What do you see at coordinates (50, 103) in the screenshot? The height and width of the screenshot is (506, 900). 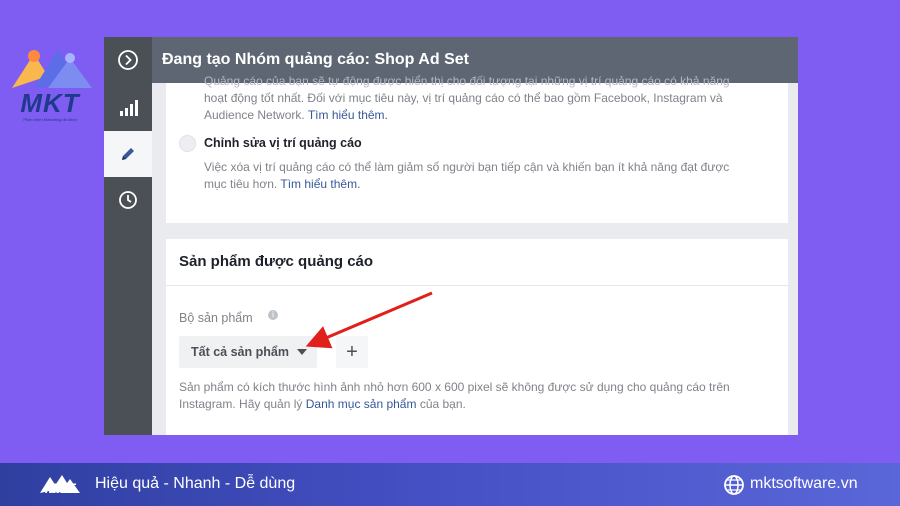 I see `logo-text: MKT` at bounding box center [50, 103].